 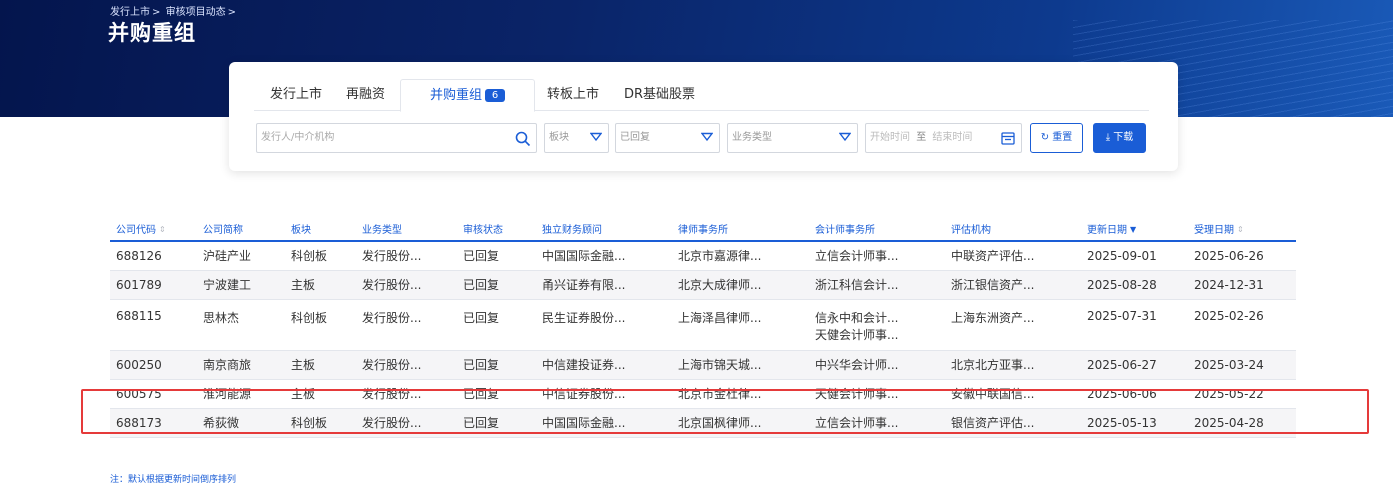 I want to click on column-header-accept-date: 受理日期 ⇕, so click(x=1242, y=229).